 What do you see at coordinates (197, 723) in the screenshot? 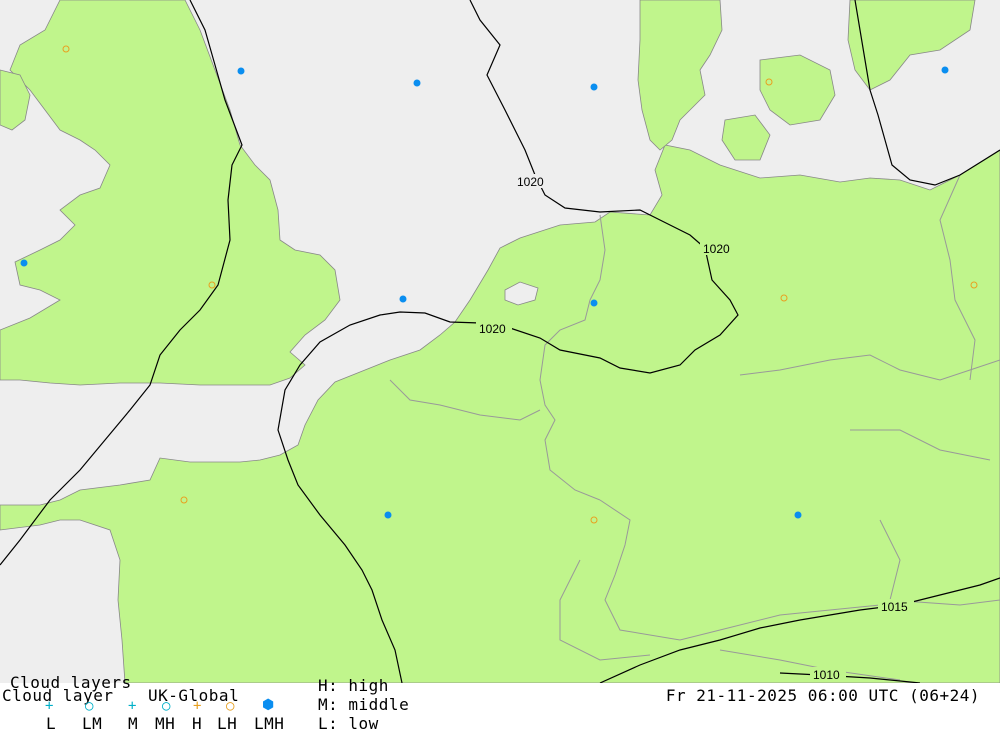
I see `layer-label-h: H` at bounding box center [197, 723].